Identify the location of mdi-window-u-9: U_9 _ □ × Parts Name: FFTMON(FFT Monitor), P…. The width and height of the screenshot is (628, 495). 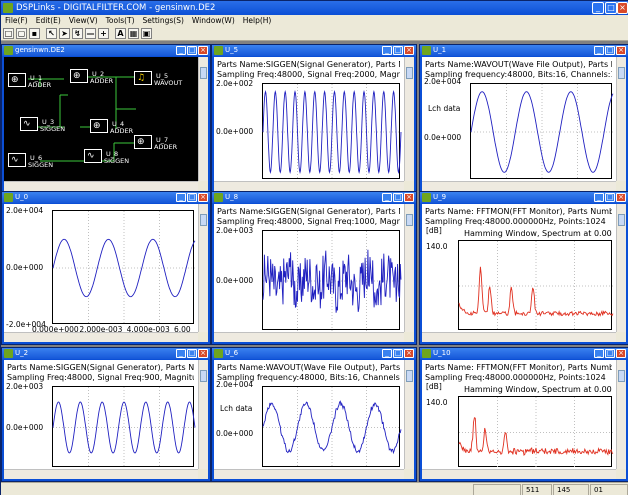
(523, 268).